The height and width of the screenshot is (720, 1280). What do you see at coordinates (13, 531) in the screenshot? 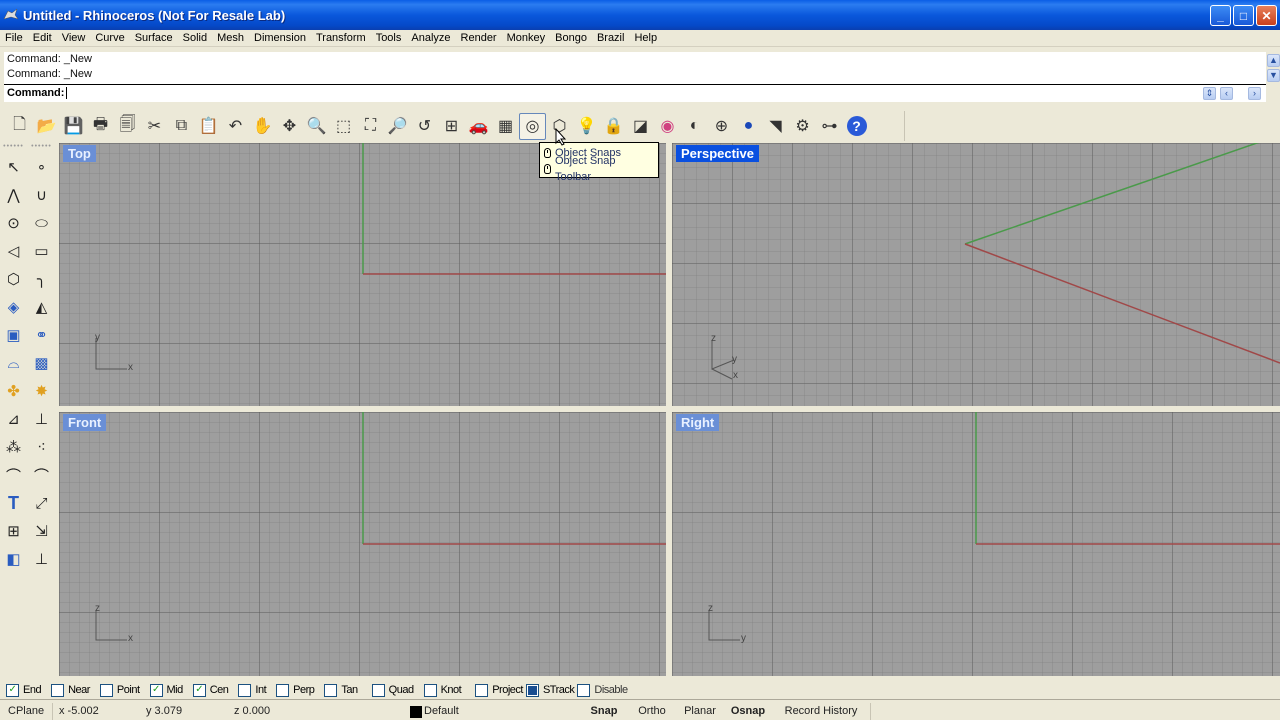
I see `array-button: ⊞` at bounding box center [13, 531].